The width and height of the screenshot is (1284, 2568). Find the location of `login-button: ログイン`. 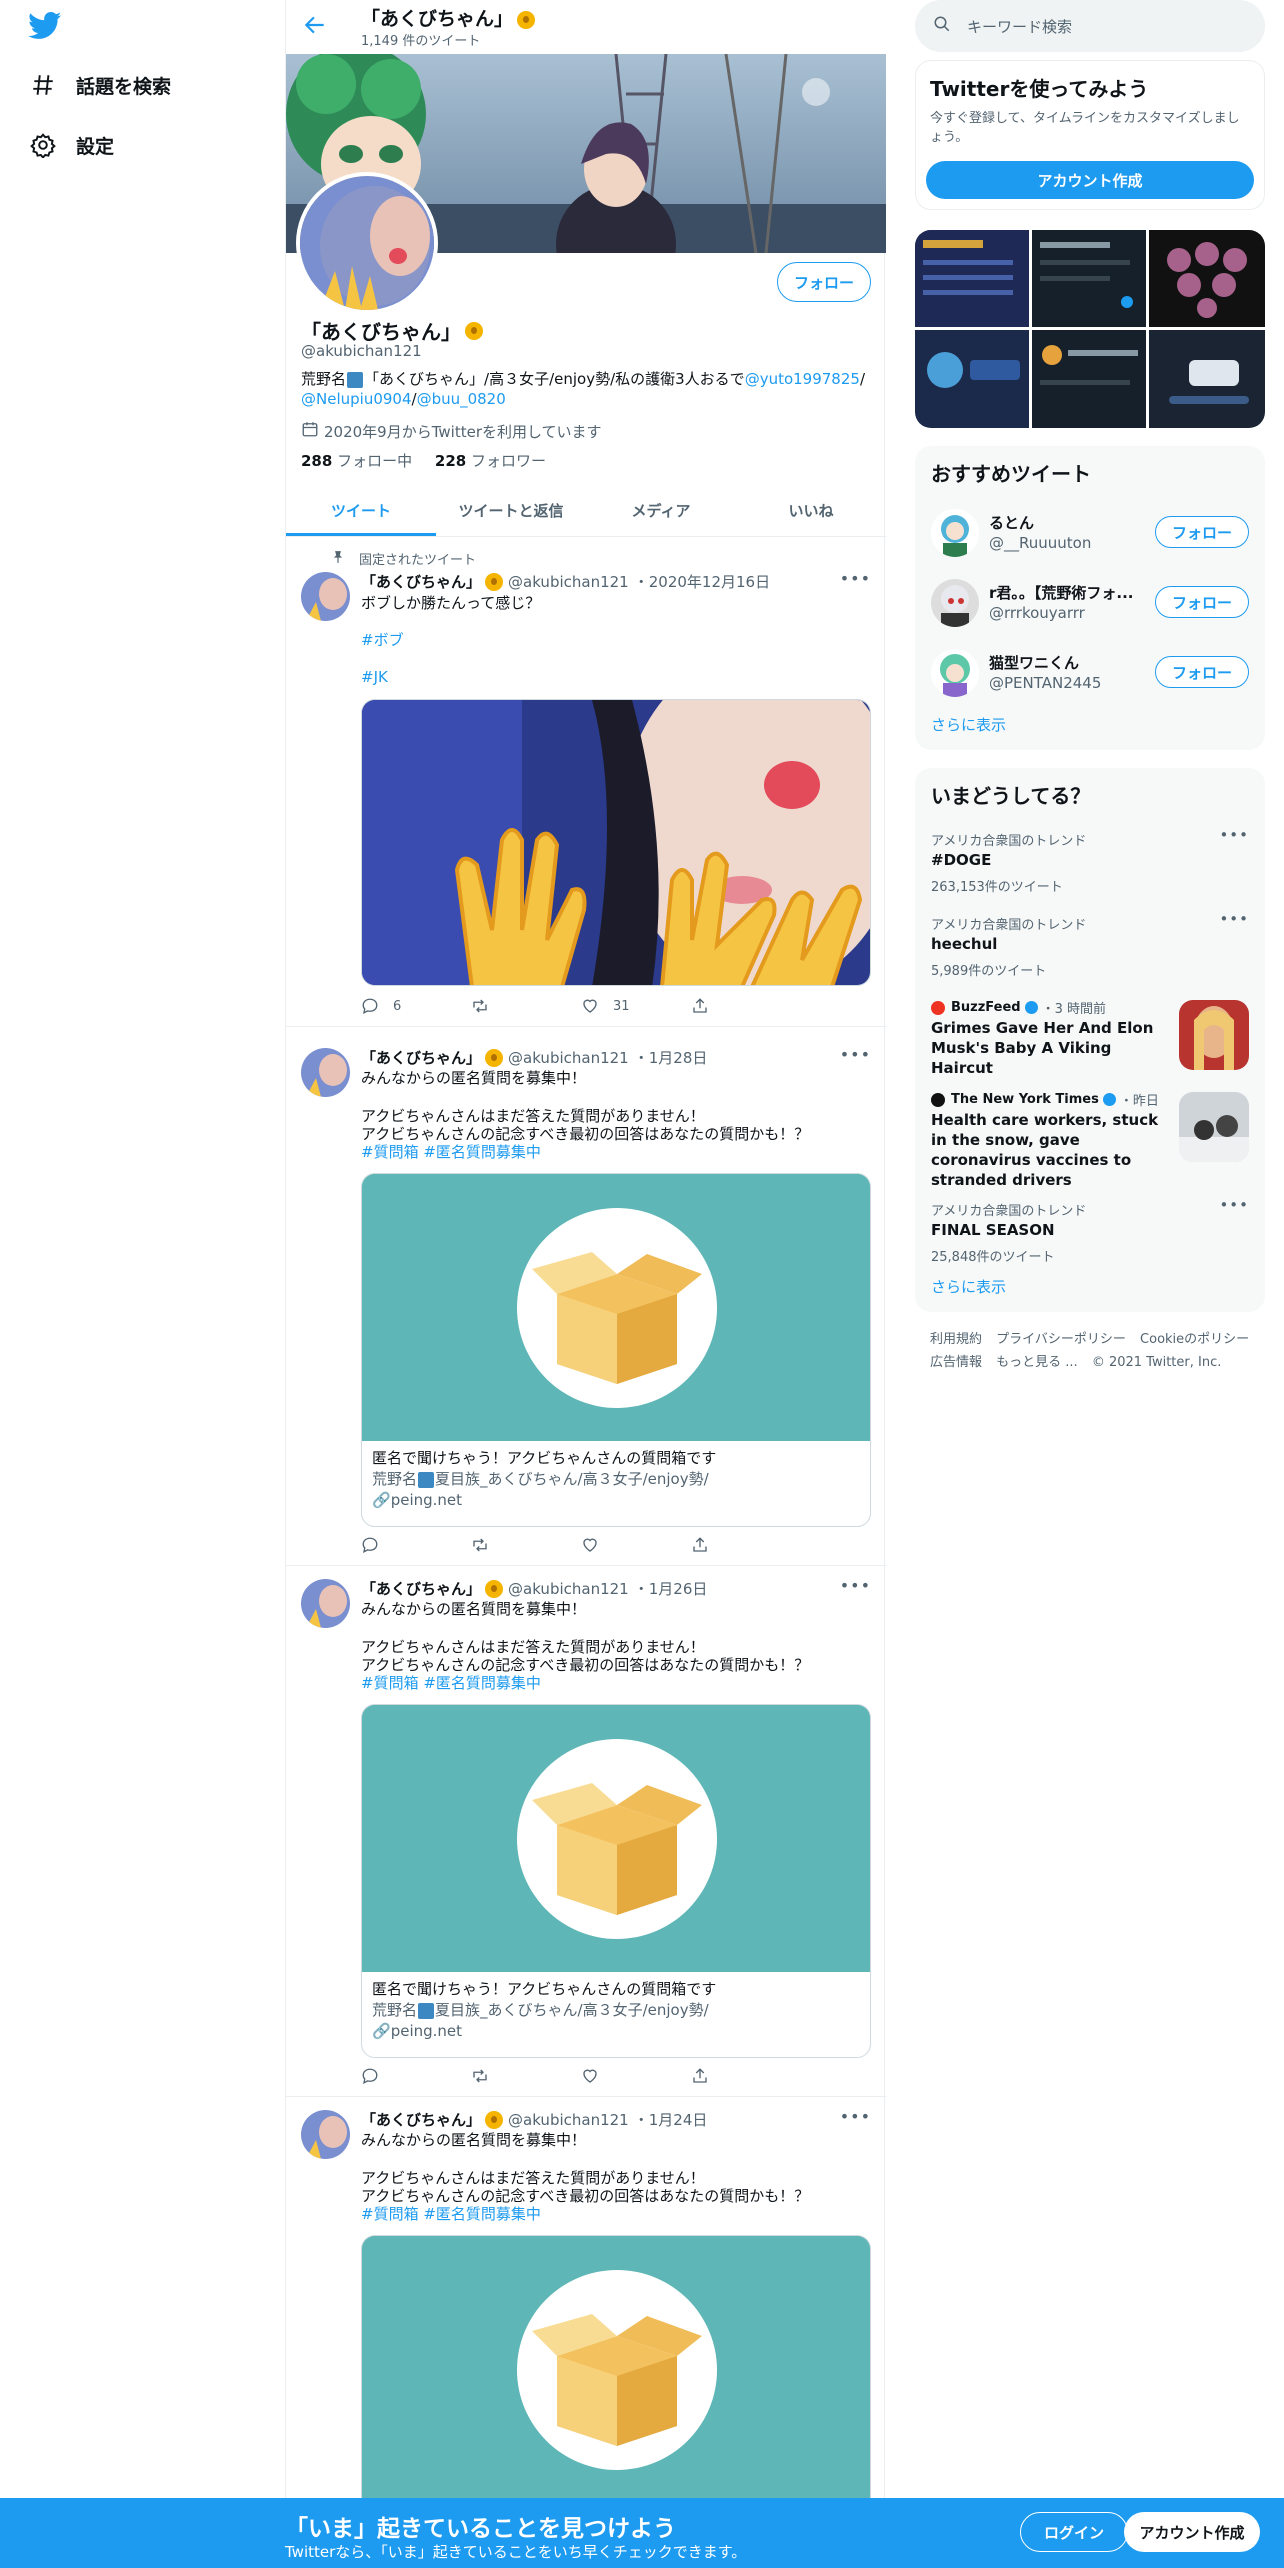

login-button: ログイン is located at coordinates (1074, 2532).